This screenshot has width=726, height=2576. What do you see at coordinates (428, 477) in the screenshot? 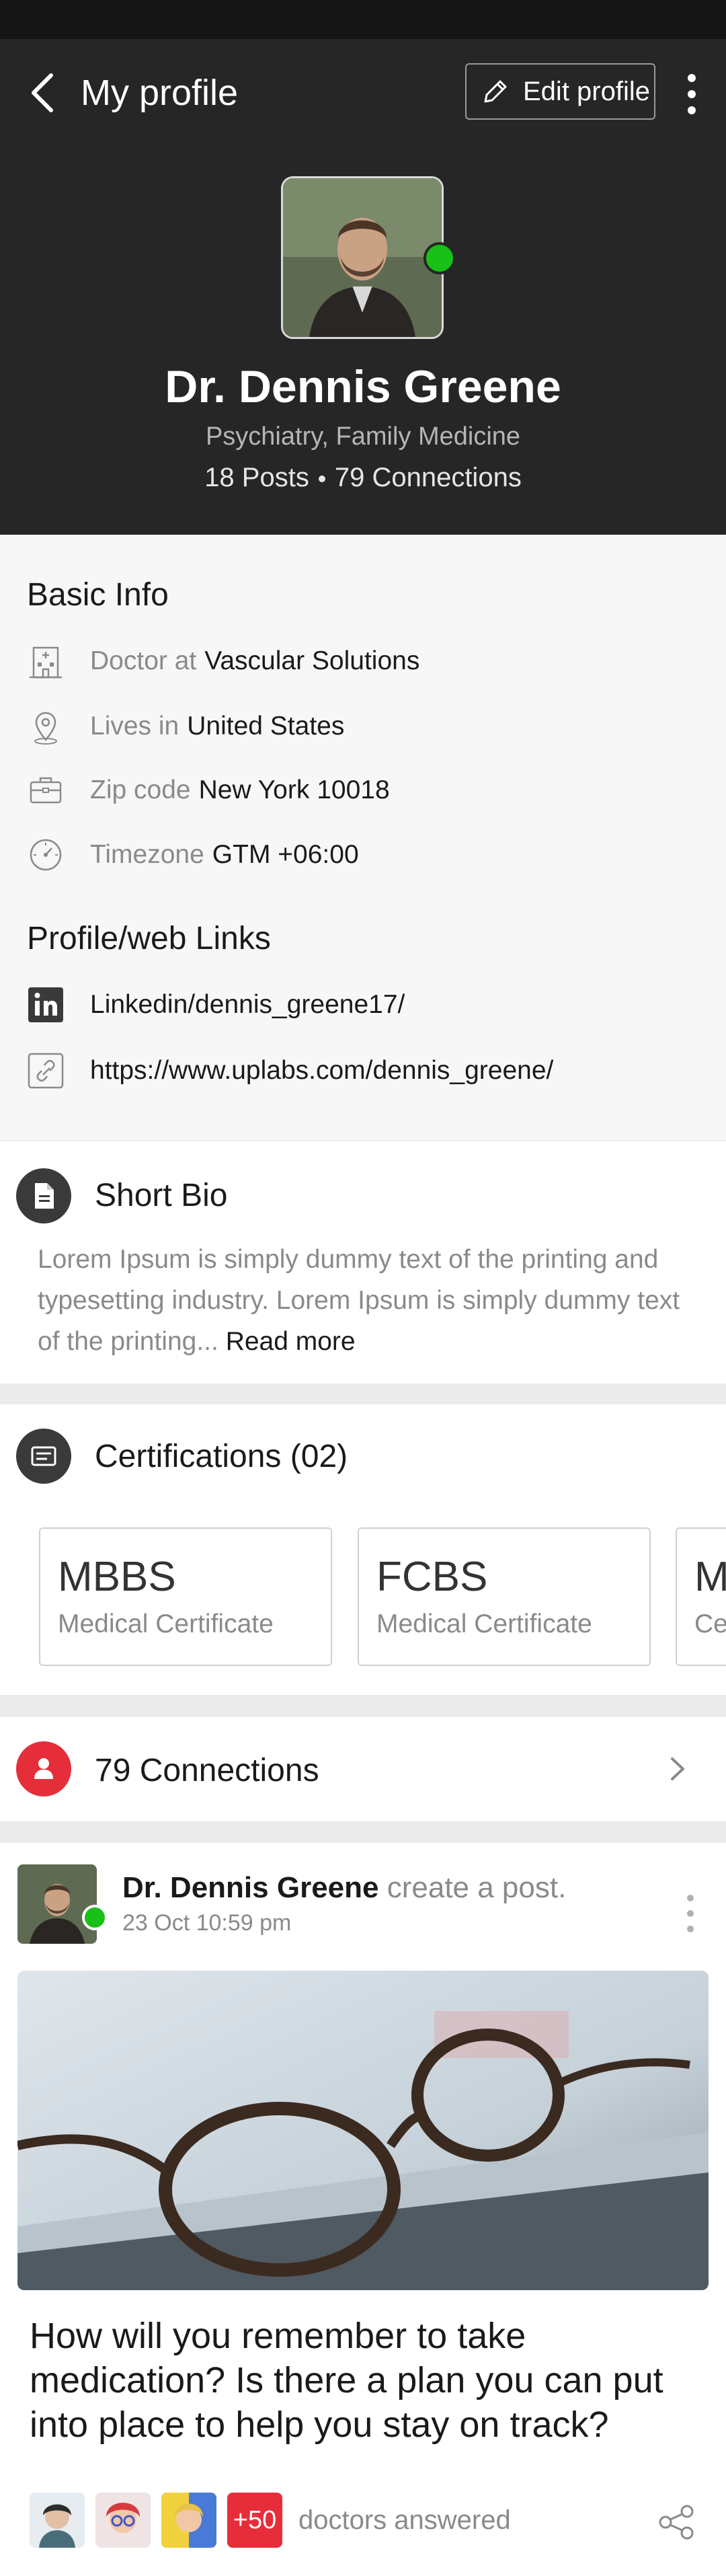
I see `connections-count: 79 Connections` at bounding box center [428, 477].